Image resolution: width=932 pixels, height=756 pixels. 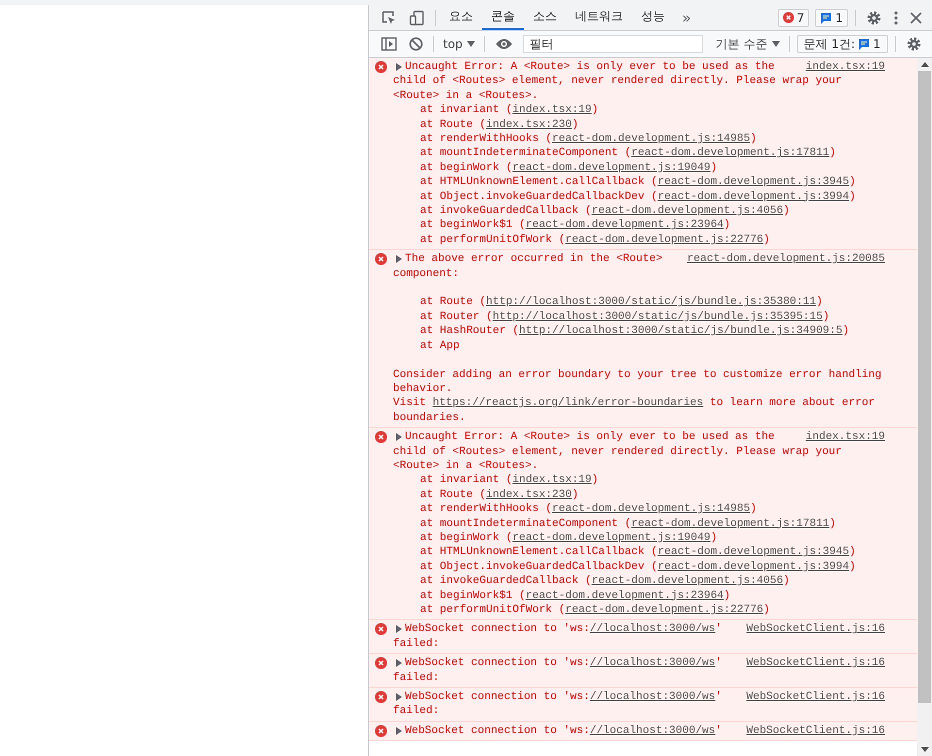 I want to click on panel-tab: 성능, so click(x=653, y=17).